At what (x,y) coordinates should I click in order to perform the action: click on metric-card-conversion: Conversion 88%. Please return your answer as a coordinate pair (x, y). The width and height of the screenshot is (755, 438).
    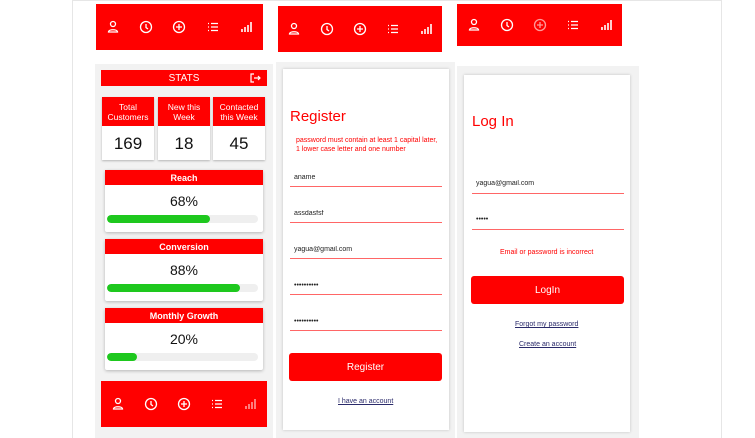
    Looking at the image, I should click on (184, 270).